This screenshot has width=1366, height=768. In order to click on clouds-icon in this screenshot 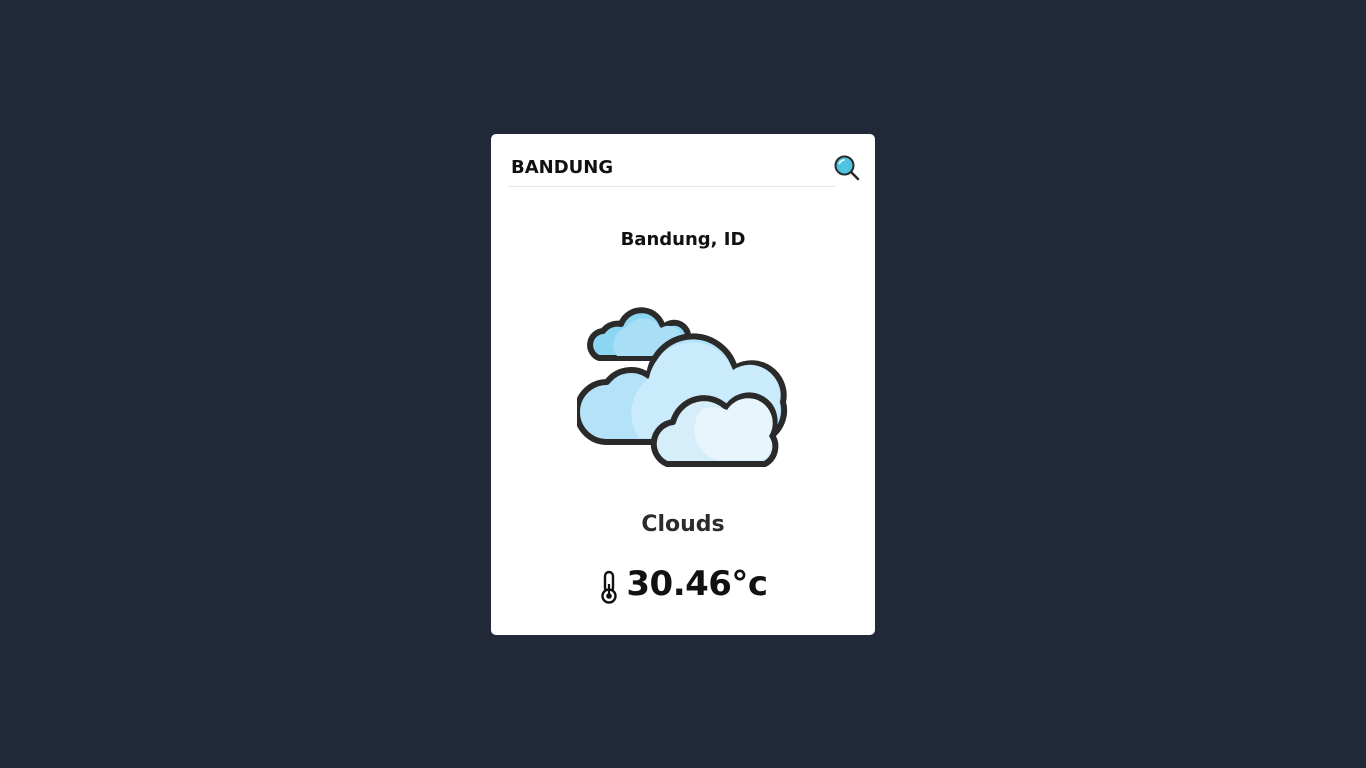, I will do `click(682, 387)`.